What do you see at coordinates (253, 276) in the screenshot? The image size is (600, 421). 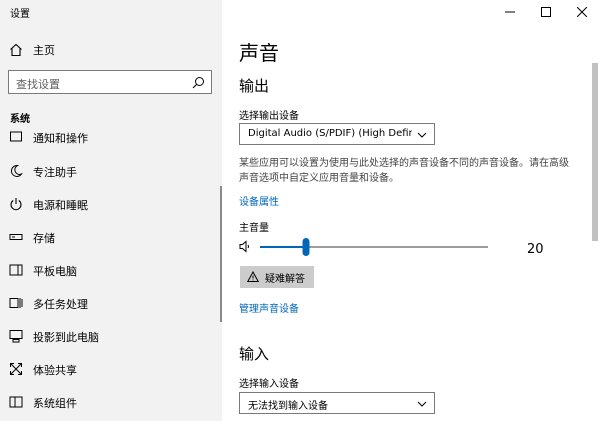 I see `warning-icon` at bounding box center [253, 276].